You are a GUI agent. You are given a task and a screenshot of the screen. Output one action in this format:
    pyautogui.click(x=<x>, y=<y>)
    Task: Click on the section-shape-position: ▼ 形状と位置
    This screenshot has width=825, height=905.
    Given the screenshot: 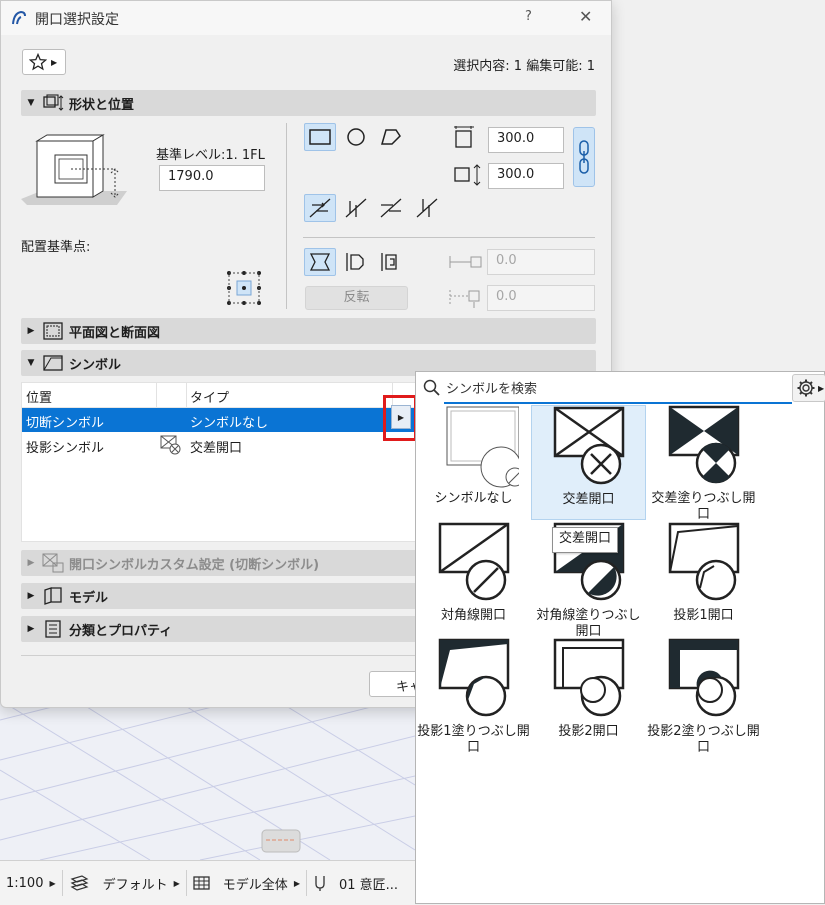 What is the action you would take?
    pyautogui.click(x=308, y=103)
    